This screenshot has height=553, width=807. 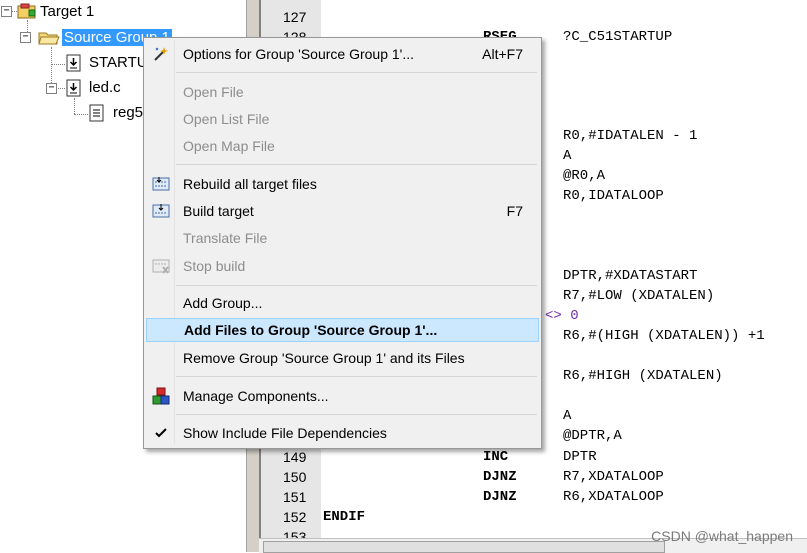 What do you see at coordinates (250, 184) in the screenshot?
I see `menu-item-label: Rebuild all target files` at bounding box center [250, 184].